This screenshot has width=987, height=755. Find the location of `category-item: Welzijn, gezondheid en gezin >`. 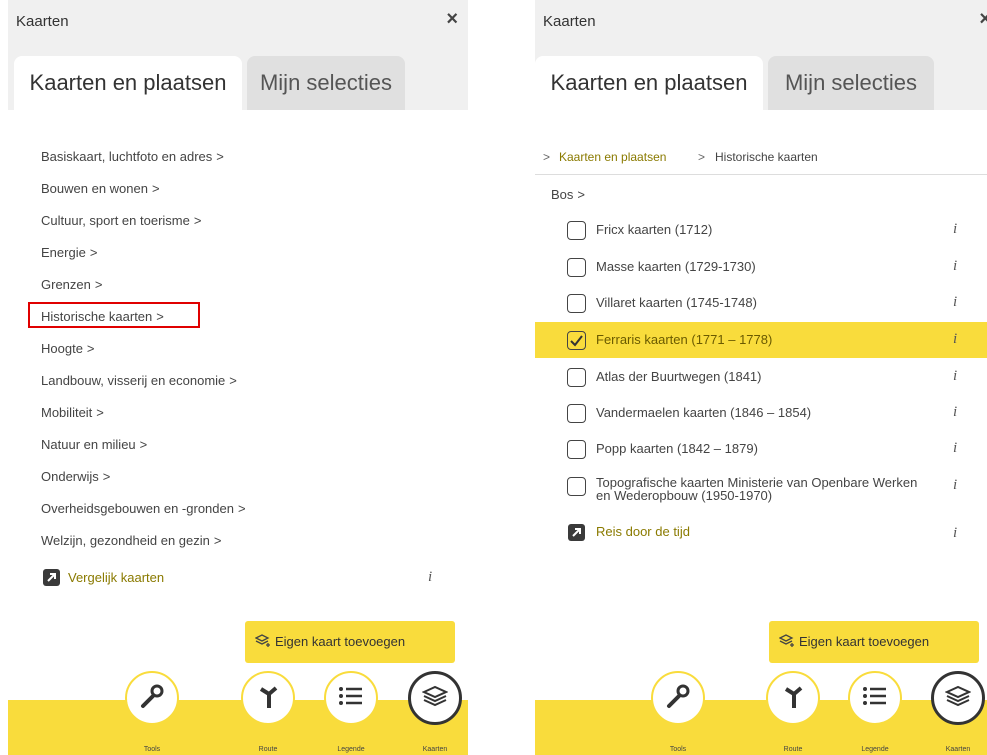

category-item: Welzijn, gezondheid en gezin > is located at coordinates (131, 540).